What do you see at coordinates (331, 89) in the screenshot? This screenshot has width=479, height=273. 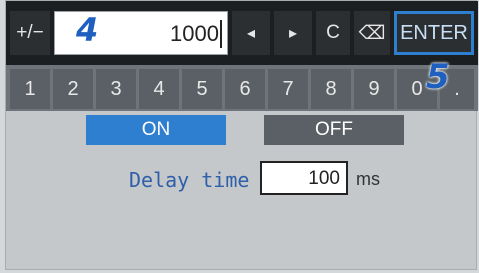 I see `key-8: 8` at bounding box center [331, 89].